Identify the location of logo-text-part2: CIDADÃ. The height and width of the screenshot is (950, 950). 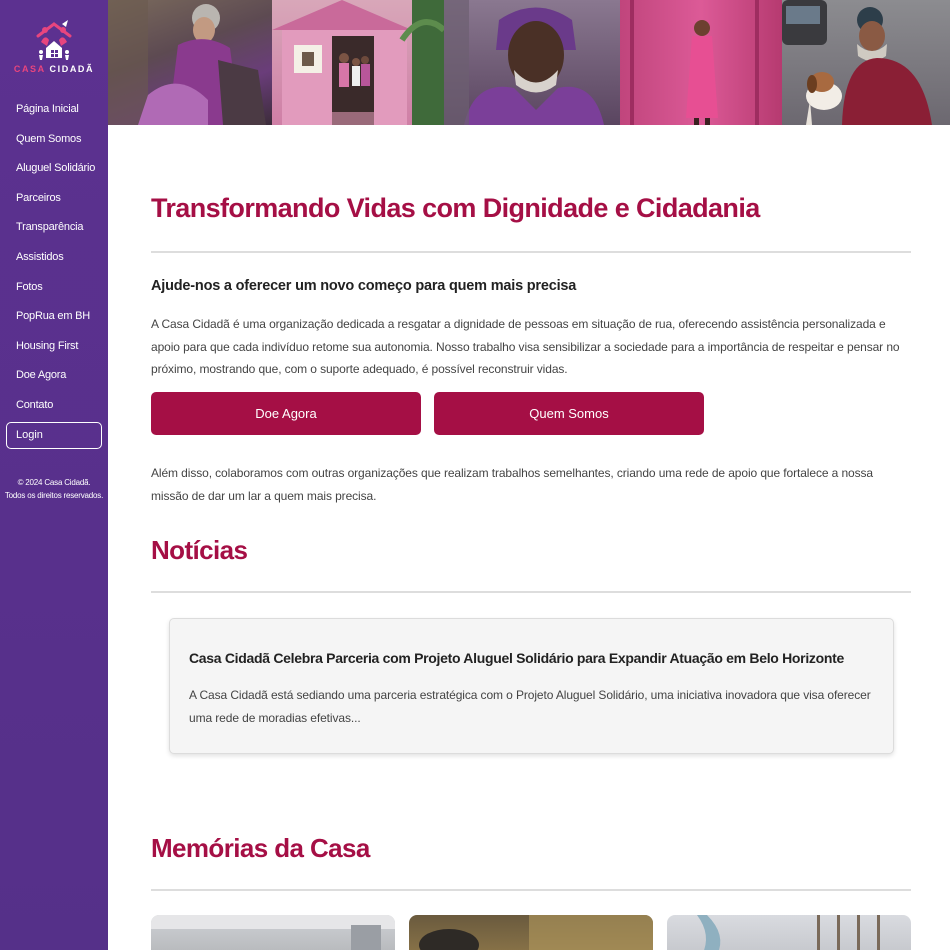
(72, 69).